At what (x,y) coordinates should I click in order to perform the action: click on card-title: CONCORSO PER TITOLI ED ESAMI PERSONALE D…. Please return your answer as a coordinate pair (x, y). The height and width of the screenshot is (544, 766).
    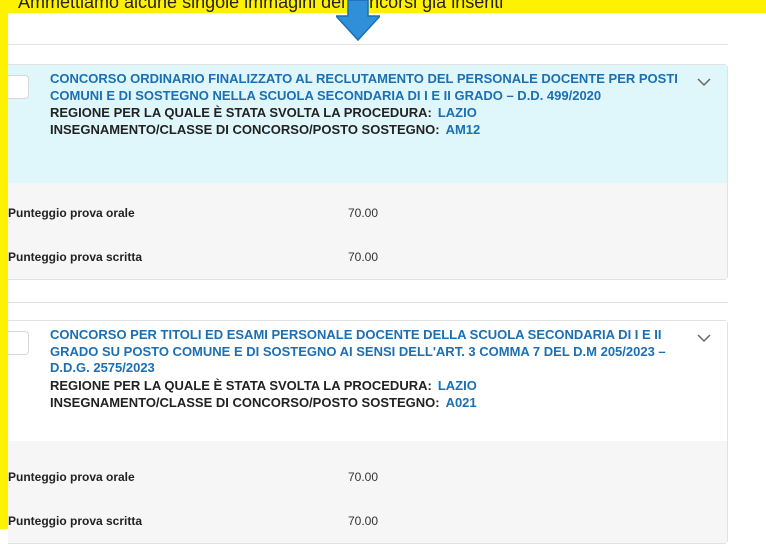
    Looking at the image, I should click on (358, 351).